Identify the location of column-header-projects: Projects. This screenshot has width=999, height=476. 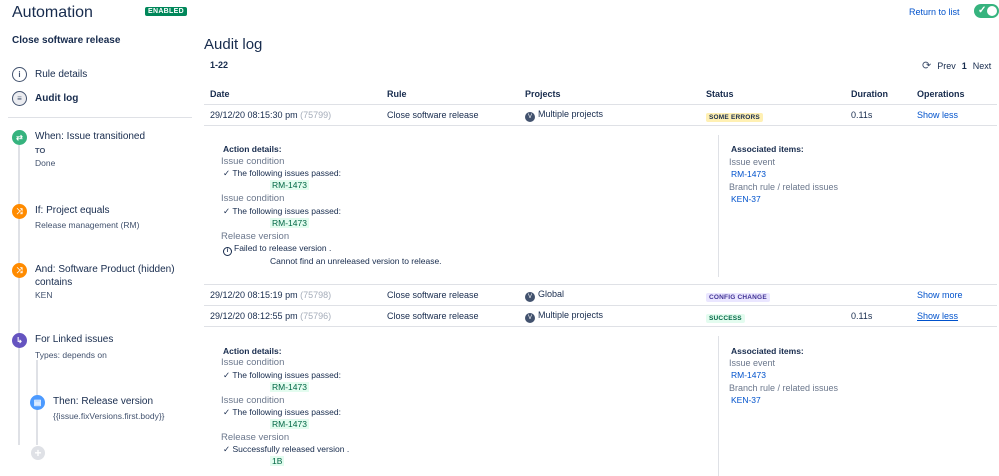
(543, 94).